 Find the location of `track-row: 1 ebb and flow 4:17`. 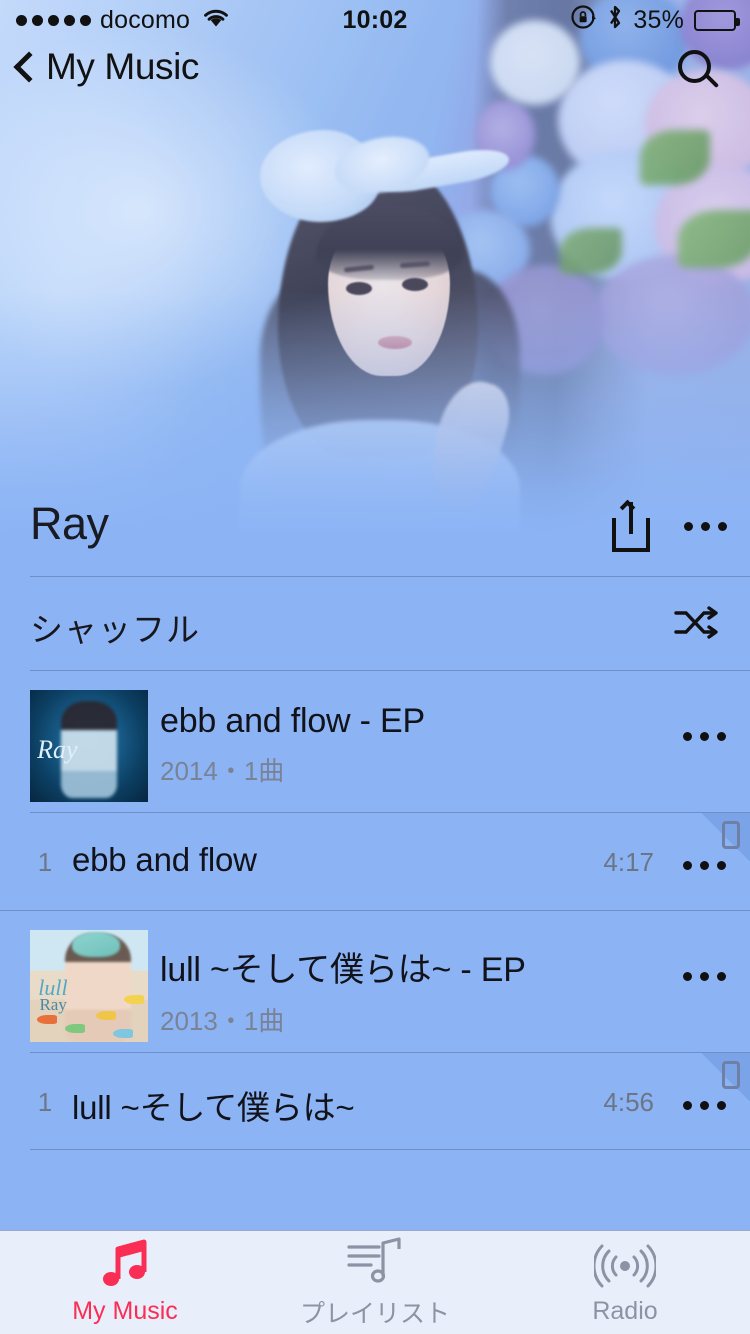

track-row: 1 ebb and flow 4:17 is located at coordinates (375, 861).